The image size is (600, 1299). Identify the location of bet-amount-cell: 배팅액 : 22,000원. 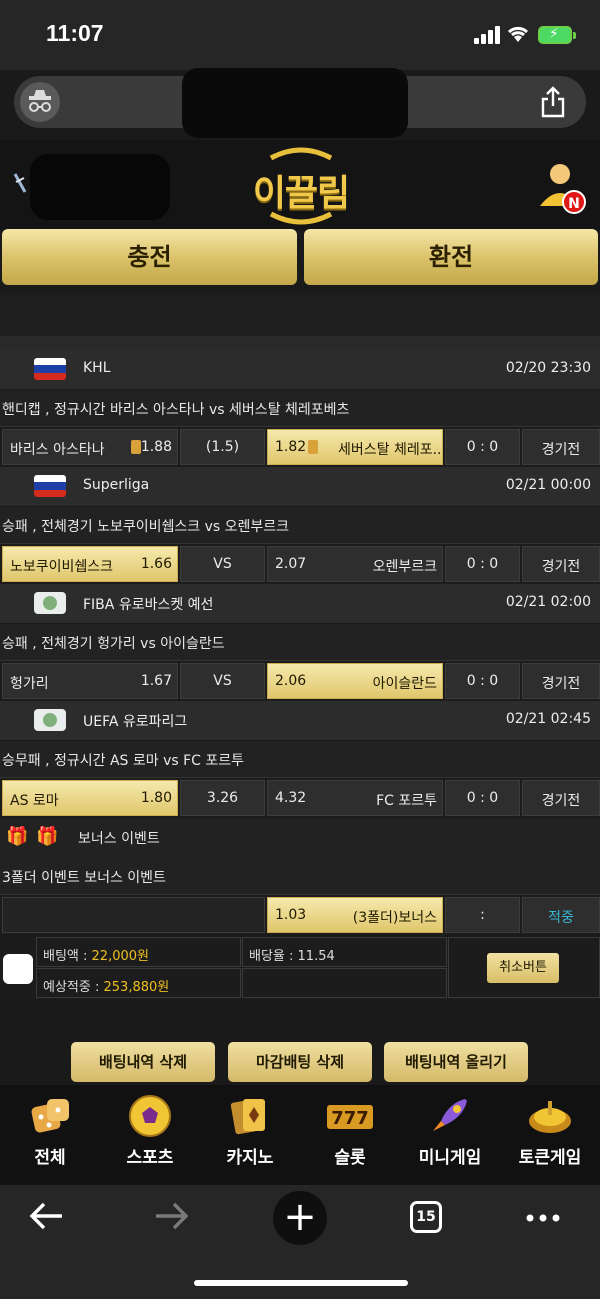
(138, 952).